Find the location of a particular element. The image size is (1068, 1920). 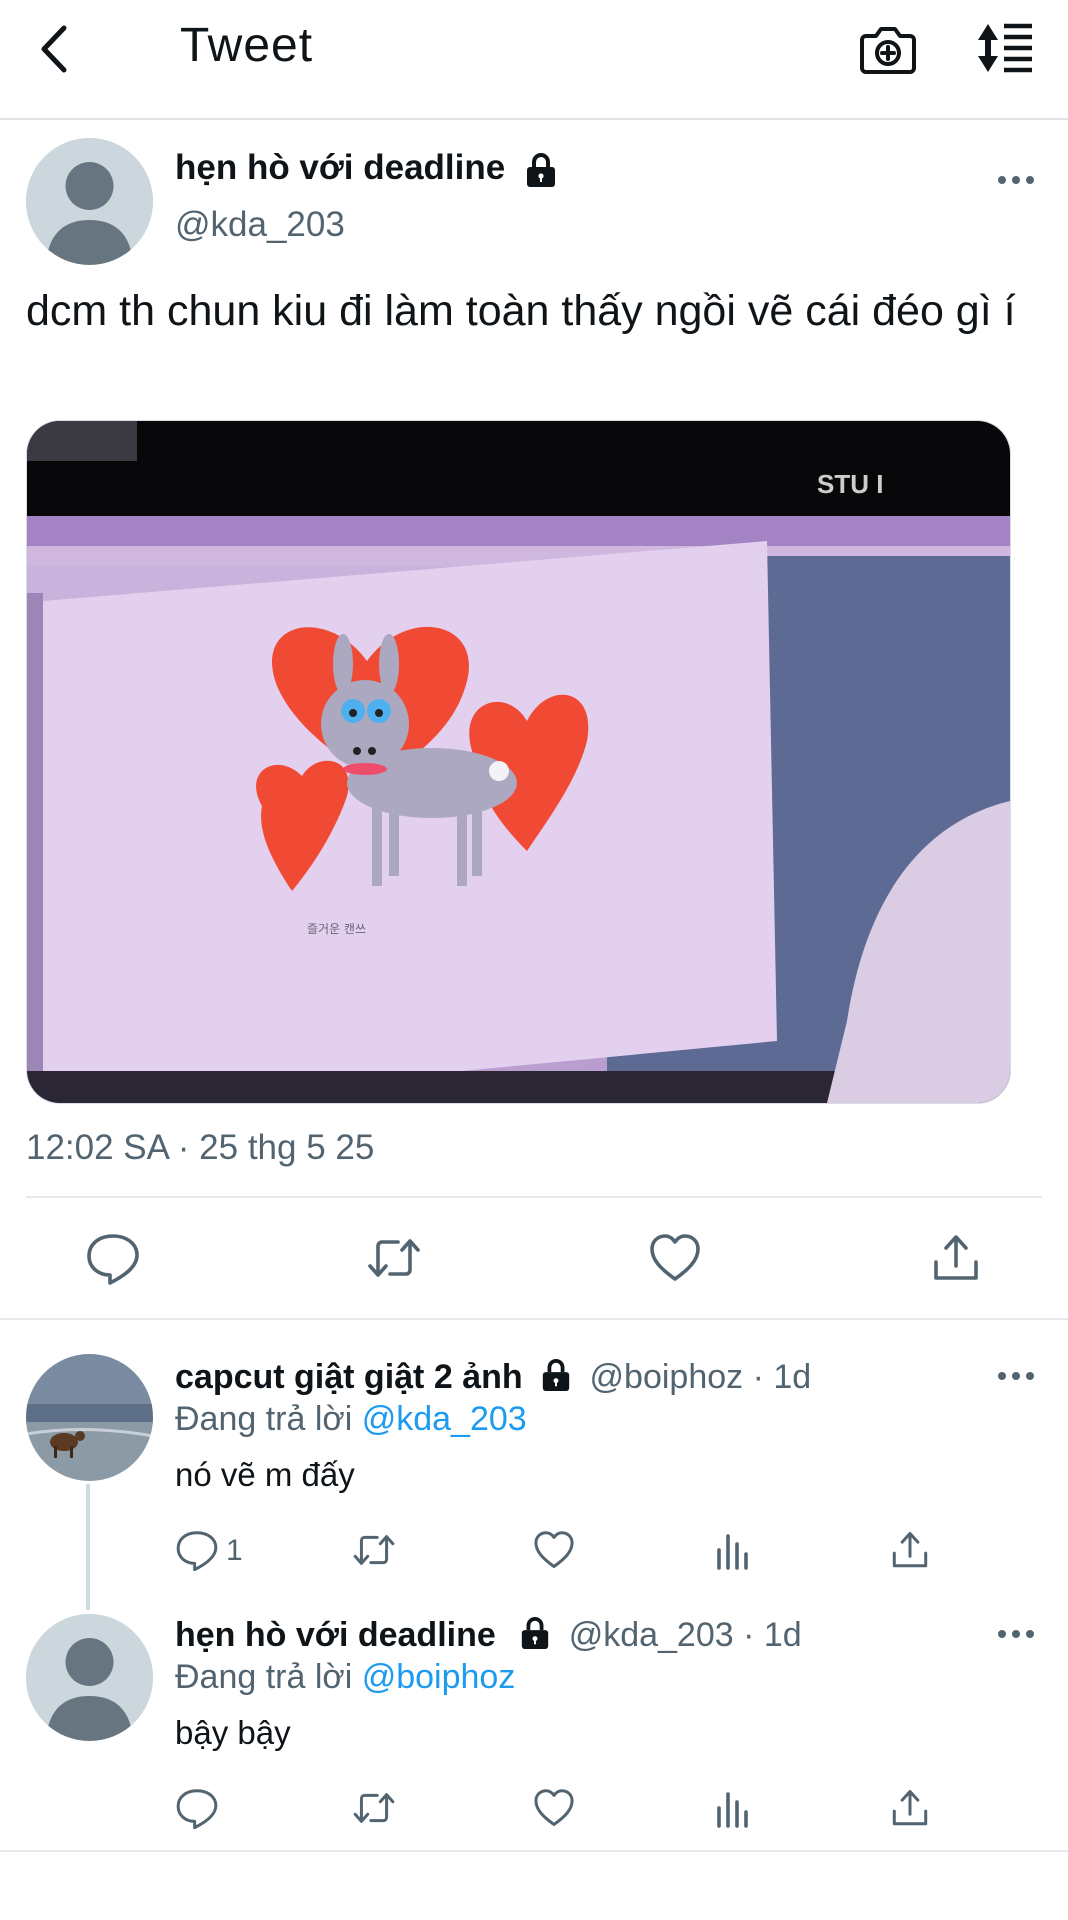

replying-to: Đang trả lời @kda_203 is located at coordinates (351, 1419).